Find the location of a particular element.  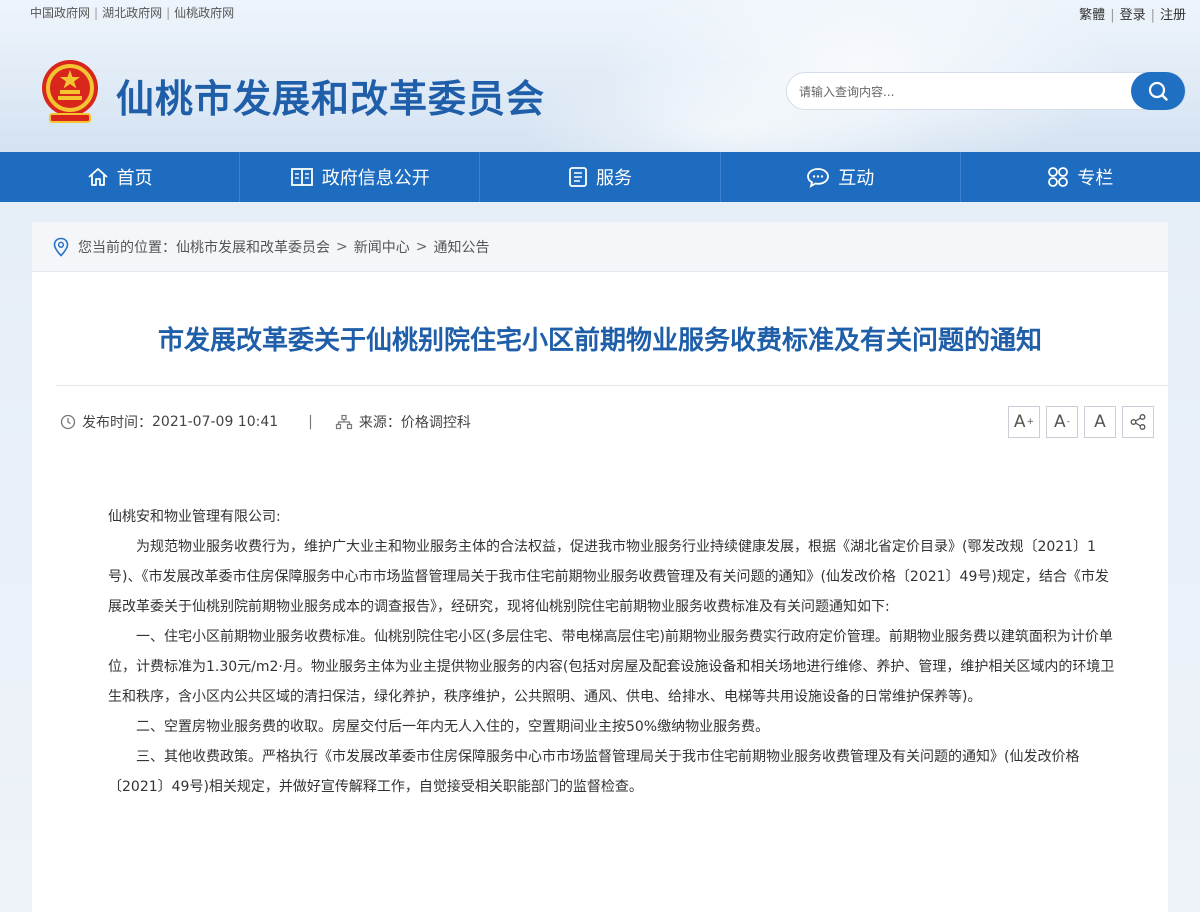

article-salutation: 仙桃安和物业管理有限公司: is located at coordinates (194, 517).